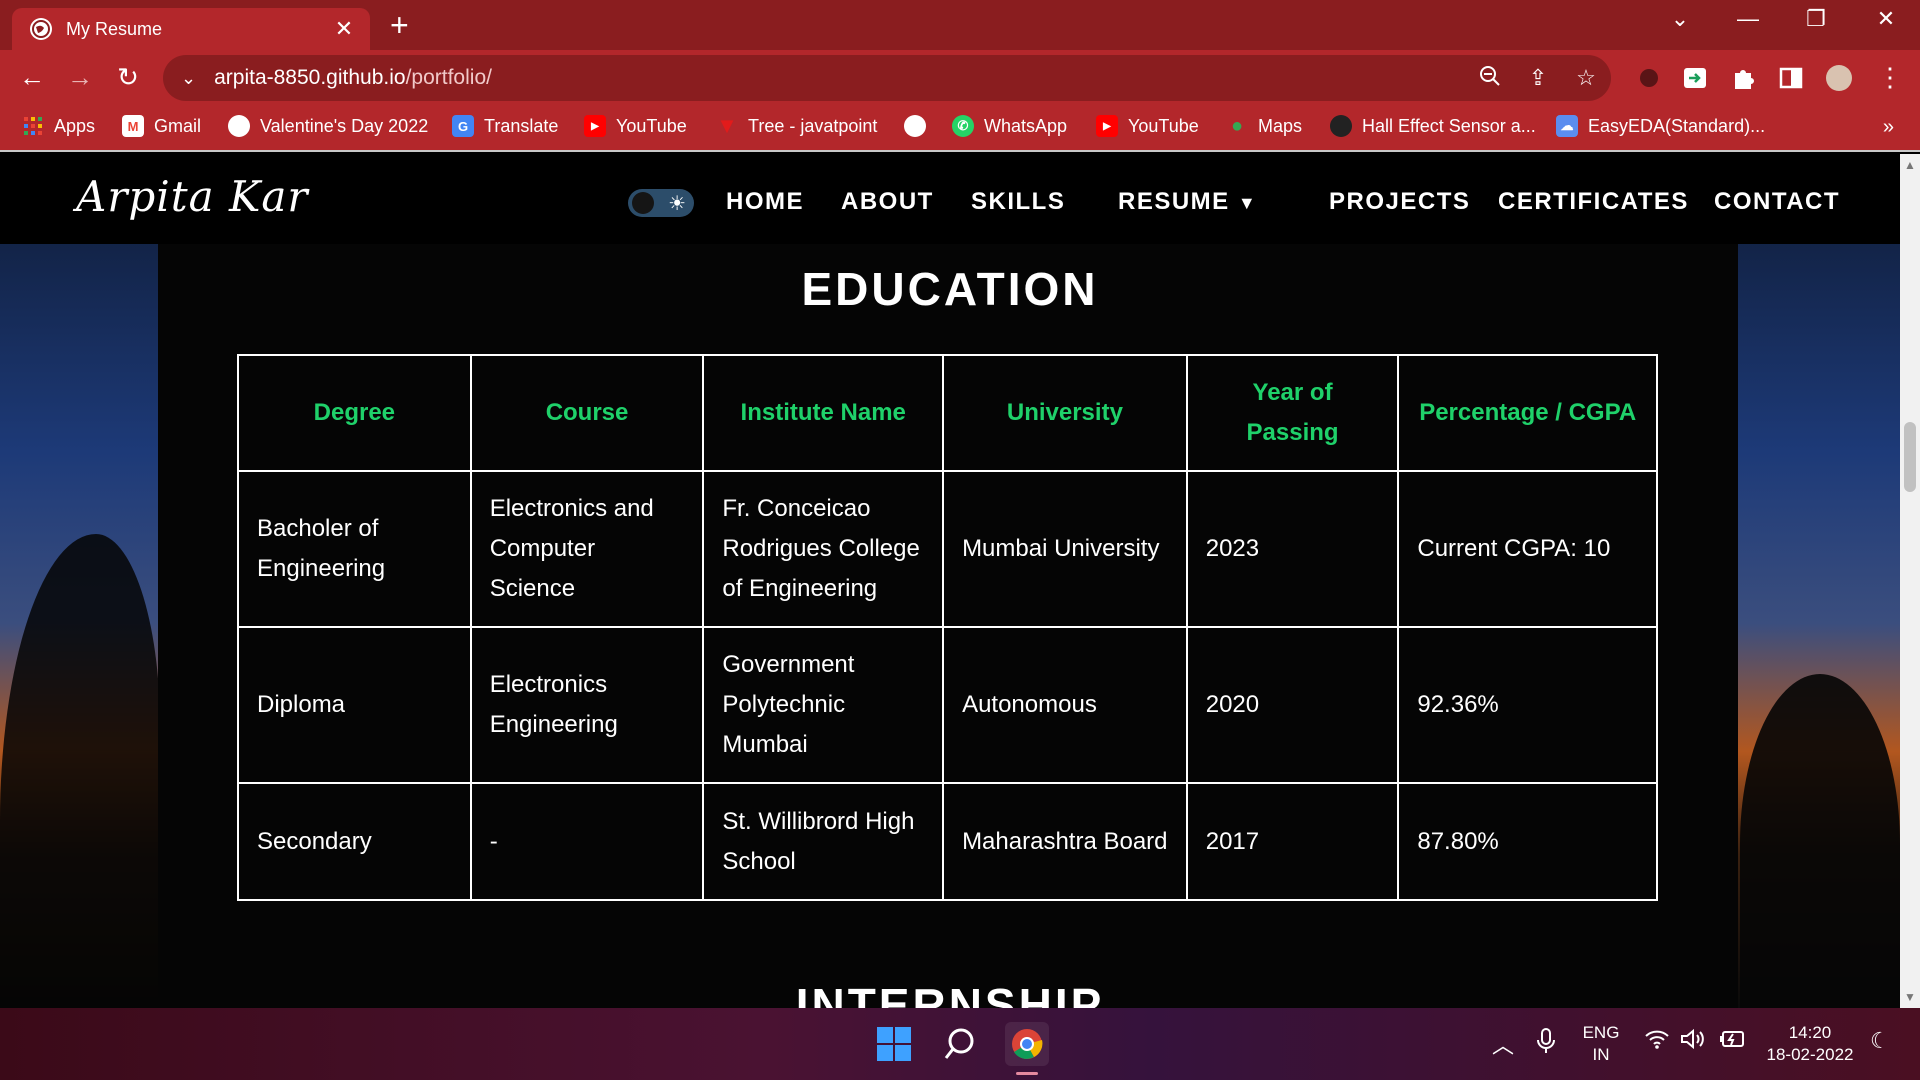 This screenshot has height=1080, width=1920. Describe the element at coordinates (727, 125) in the screenshot. I see `javatpoint-icon: ▼` at that location.